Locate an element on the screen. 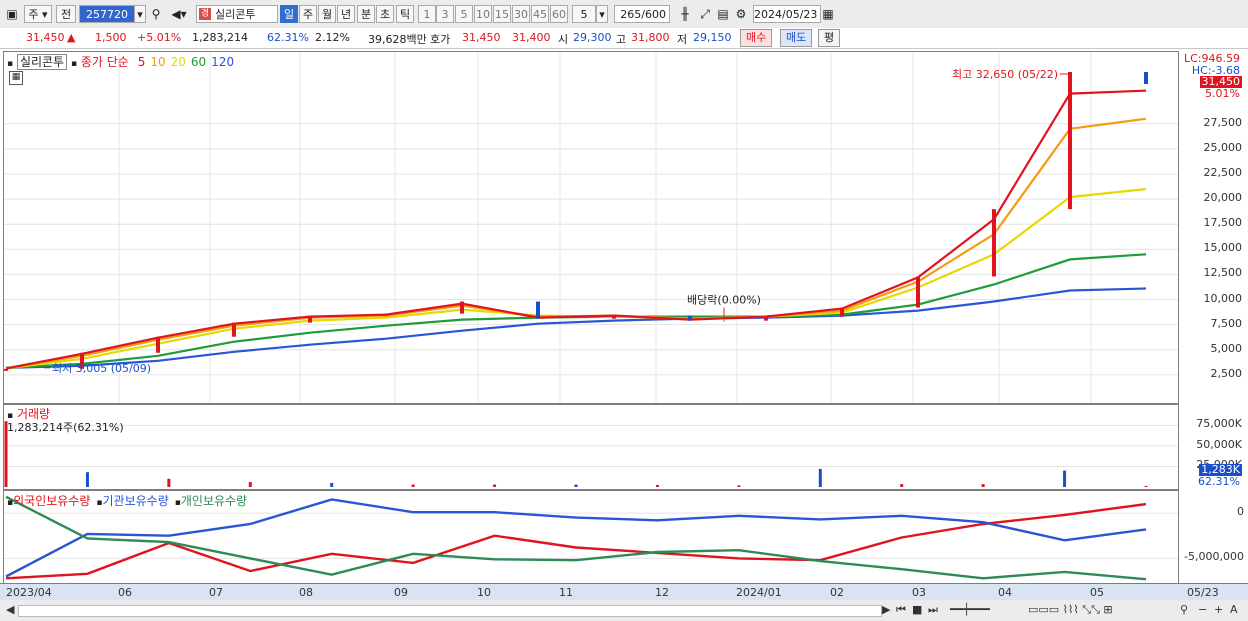  zoom-out-icon: − is located at coordinates (1202, 609).